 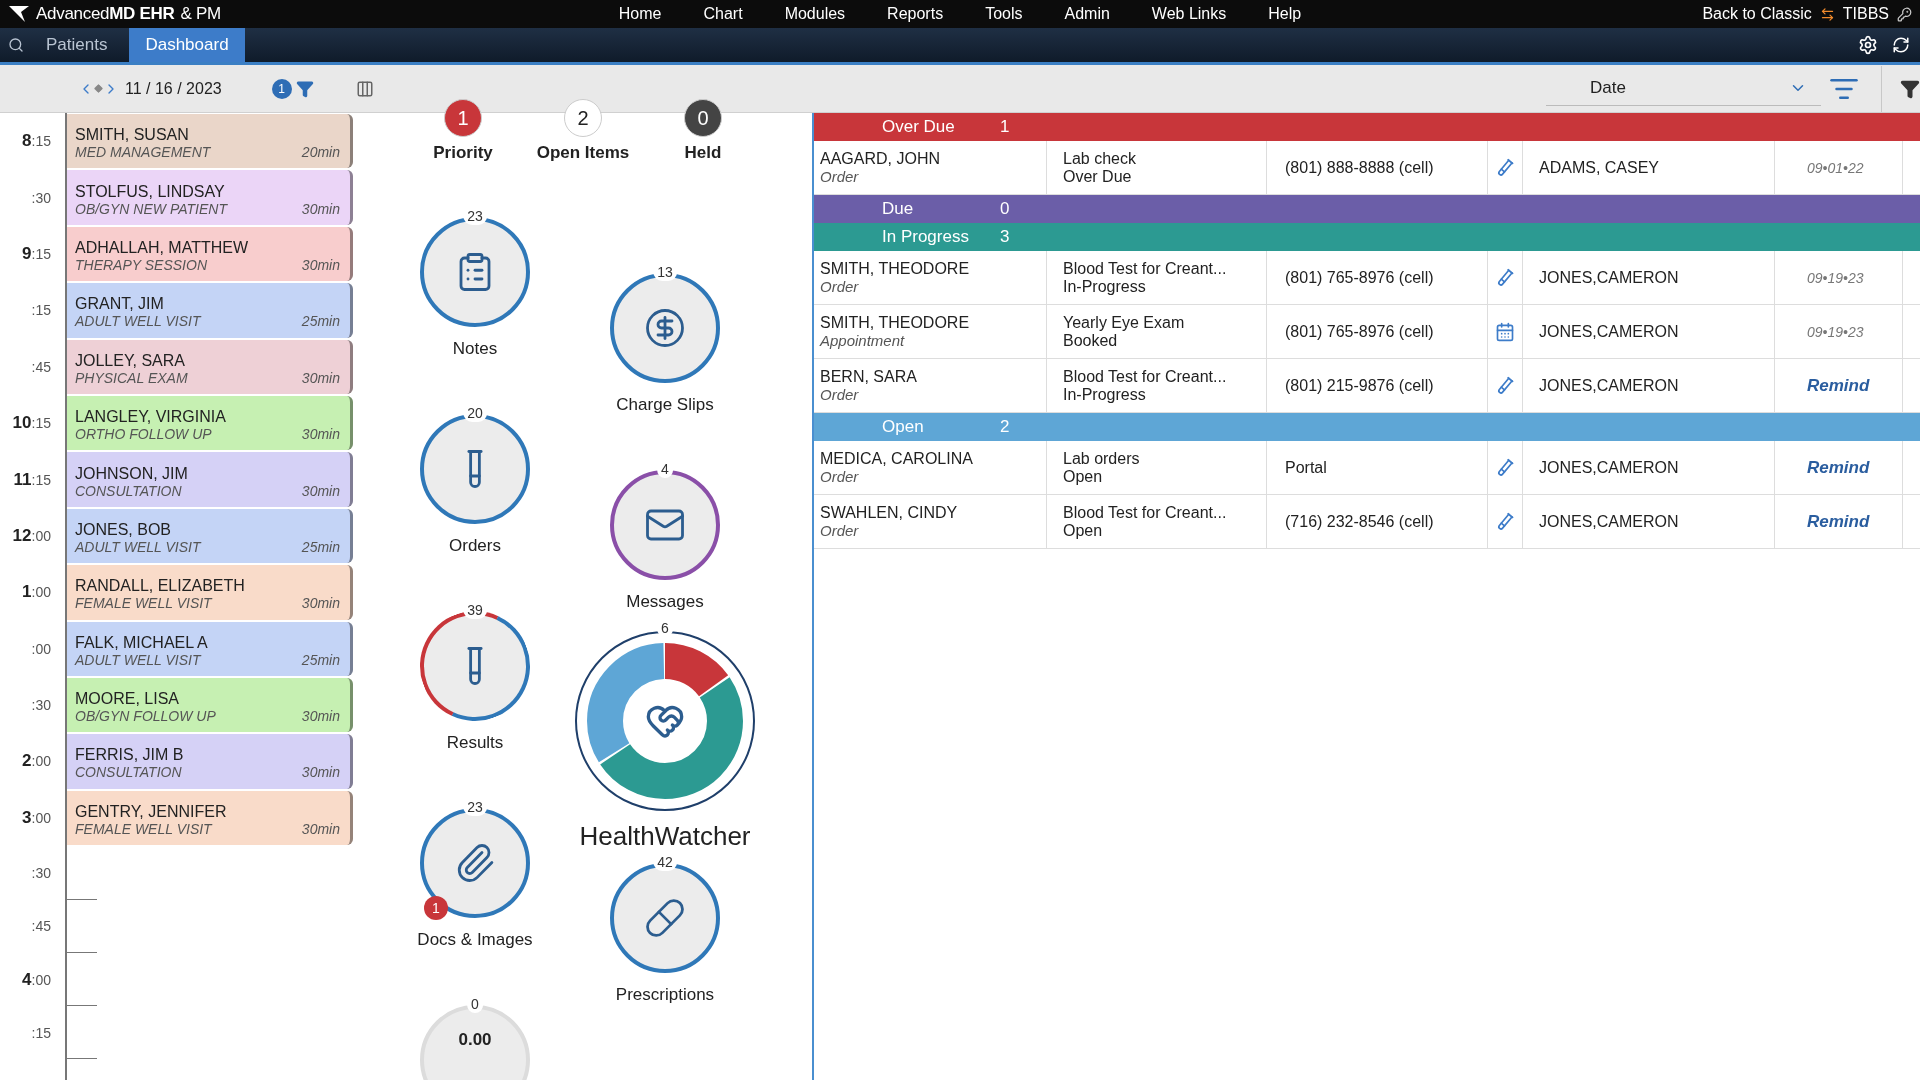 I want to click on visit-type: THERAPY SESSION, so click(x=141, y=264).